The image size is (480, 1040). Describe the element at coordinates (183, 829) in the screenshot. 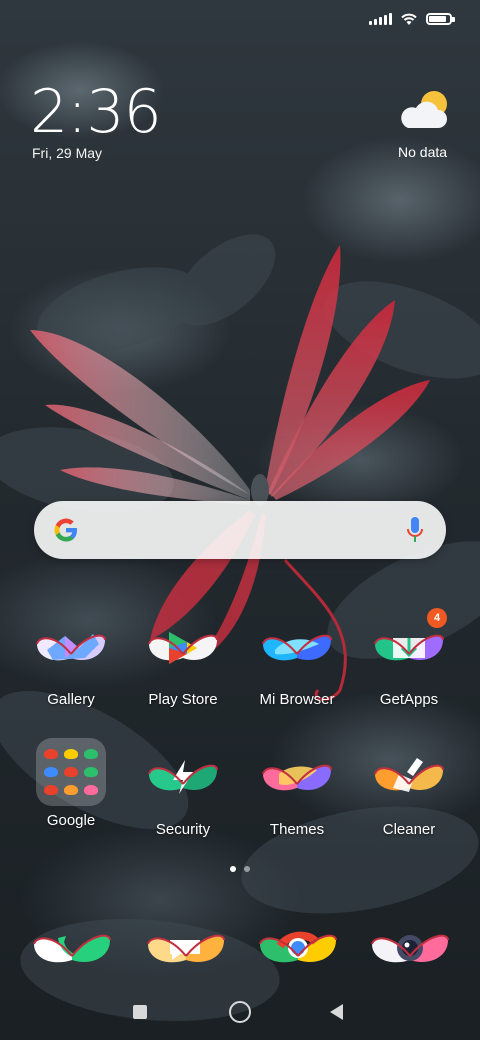

I see `app-label: Security` at that location.